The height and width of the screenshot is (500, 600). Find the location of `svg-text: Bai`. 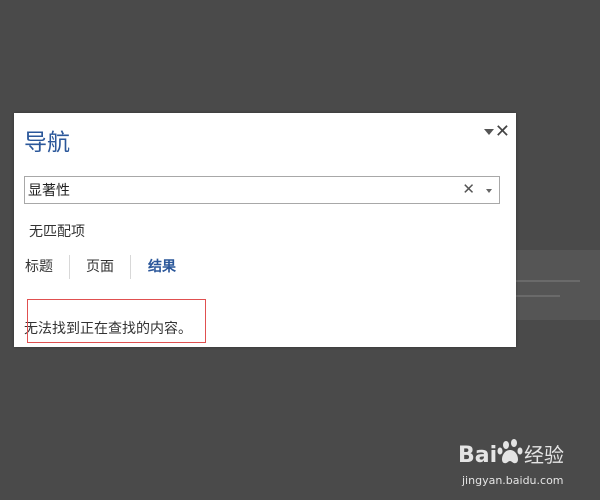

svg-text: Bai is located at coordinates (477, 455).